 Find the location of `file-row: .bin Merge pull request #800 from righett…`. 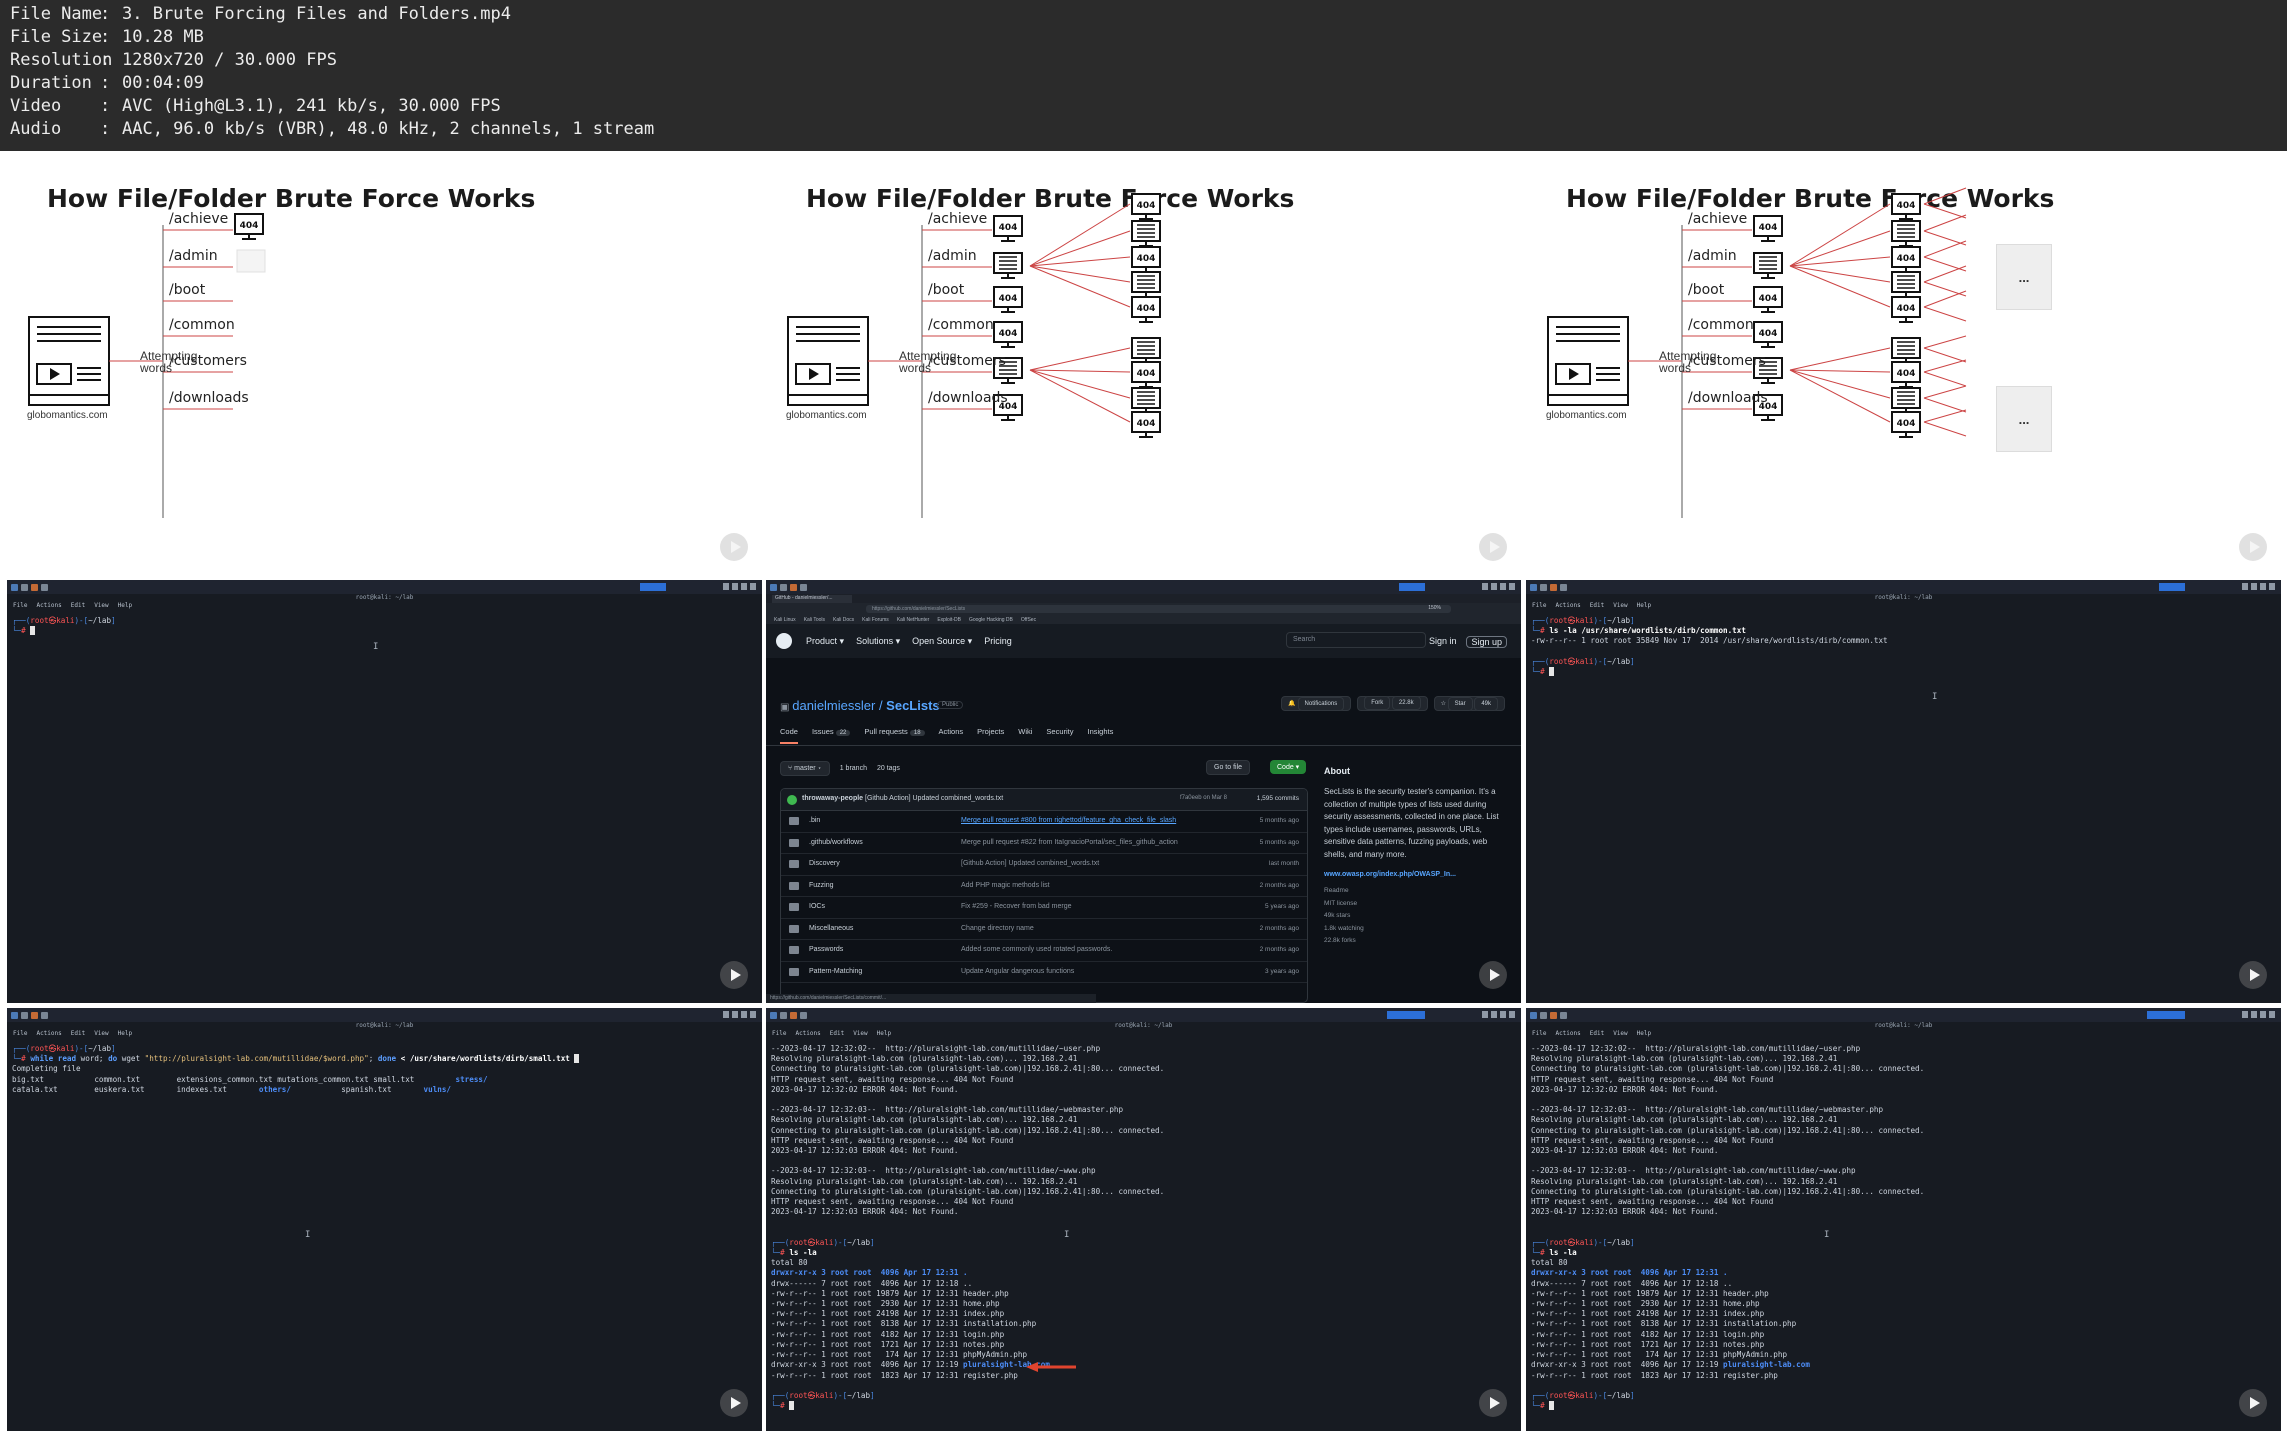

file-row: .bin Merge pull request #800 from righett… is located at coordinates (1044, 822).